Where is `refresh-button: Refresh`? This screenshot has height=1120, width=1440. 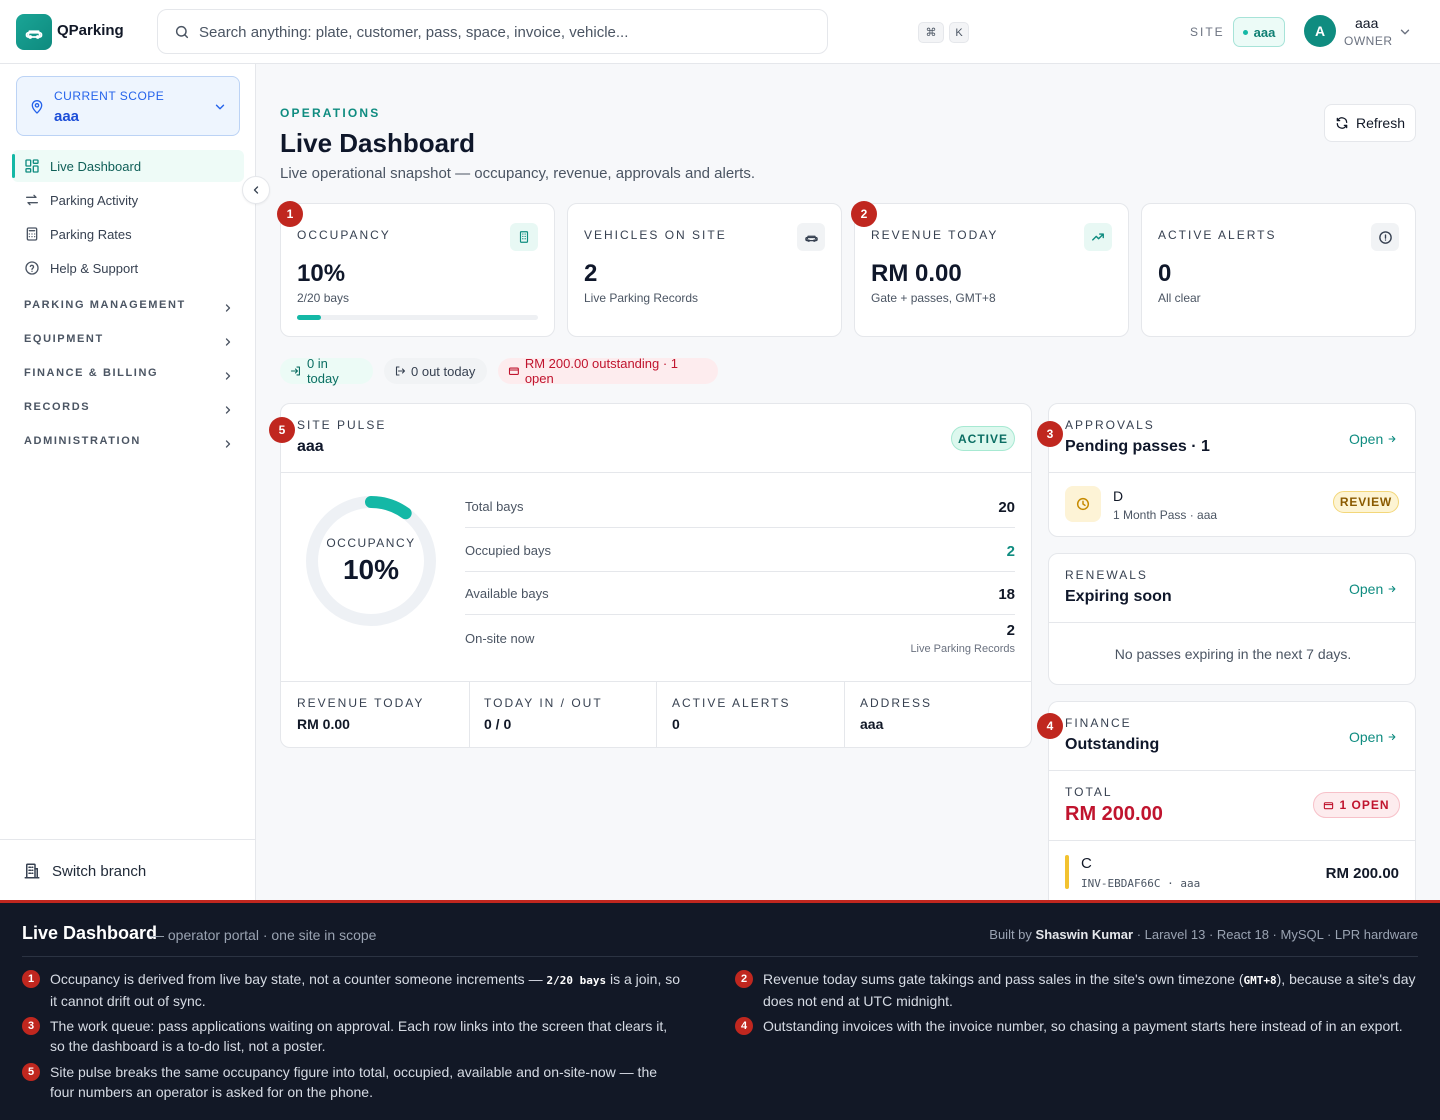
refresh-button: Refresh is located at coordinates (1370, 123).